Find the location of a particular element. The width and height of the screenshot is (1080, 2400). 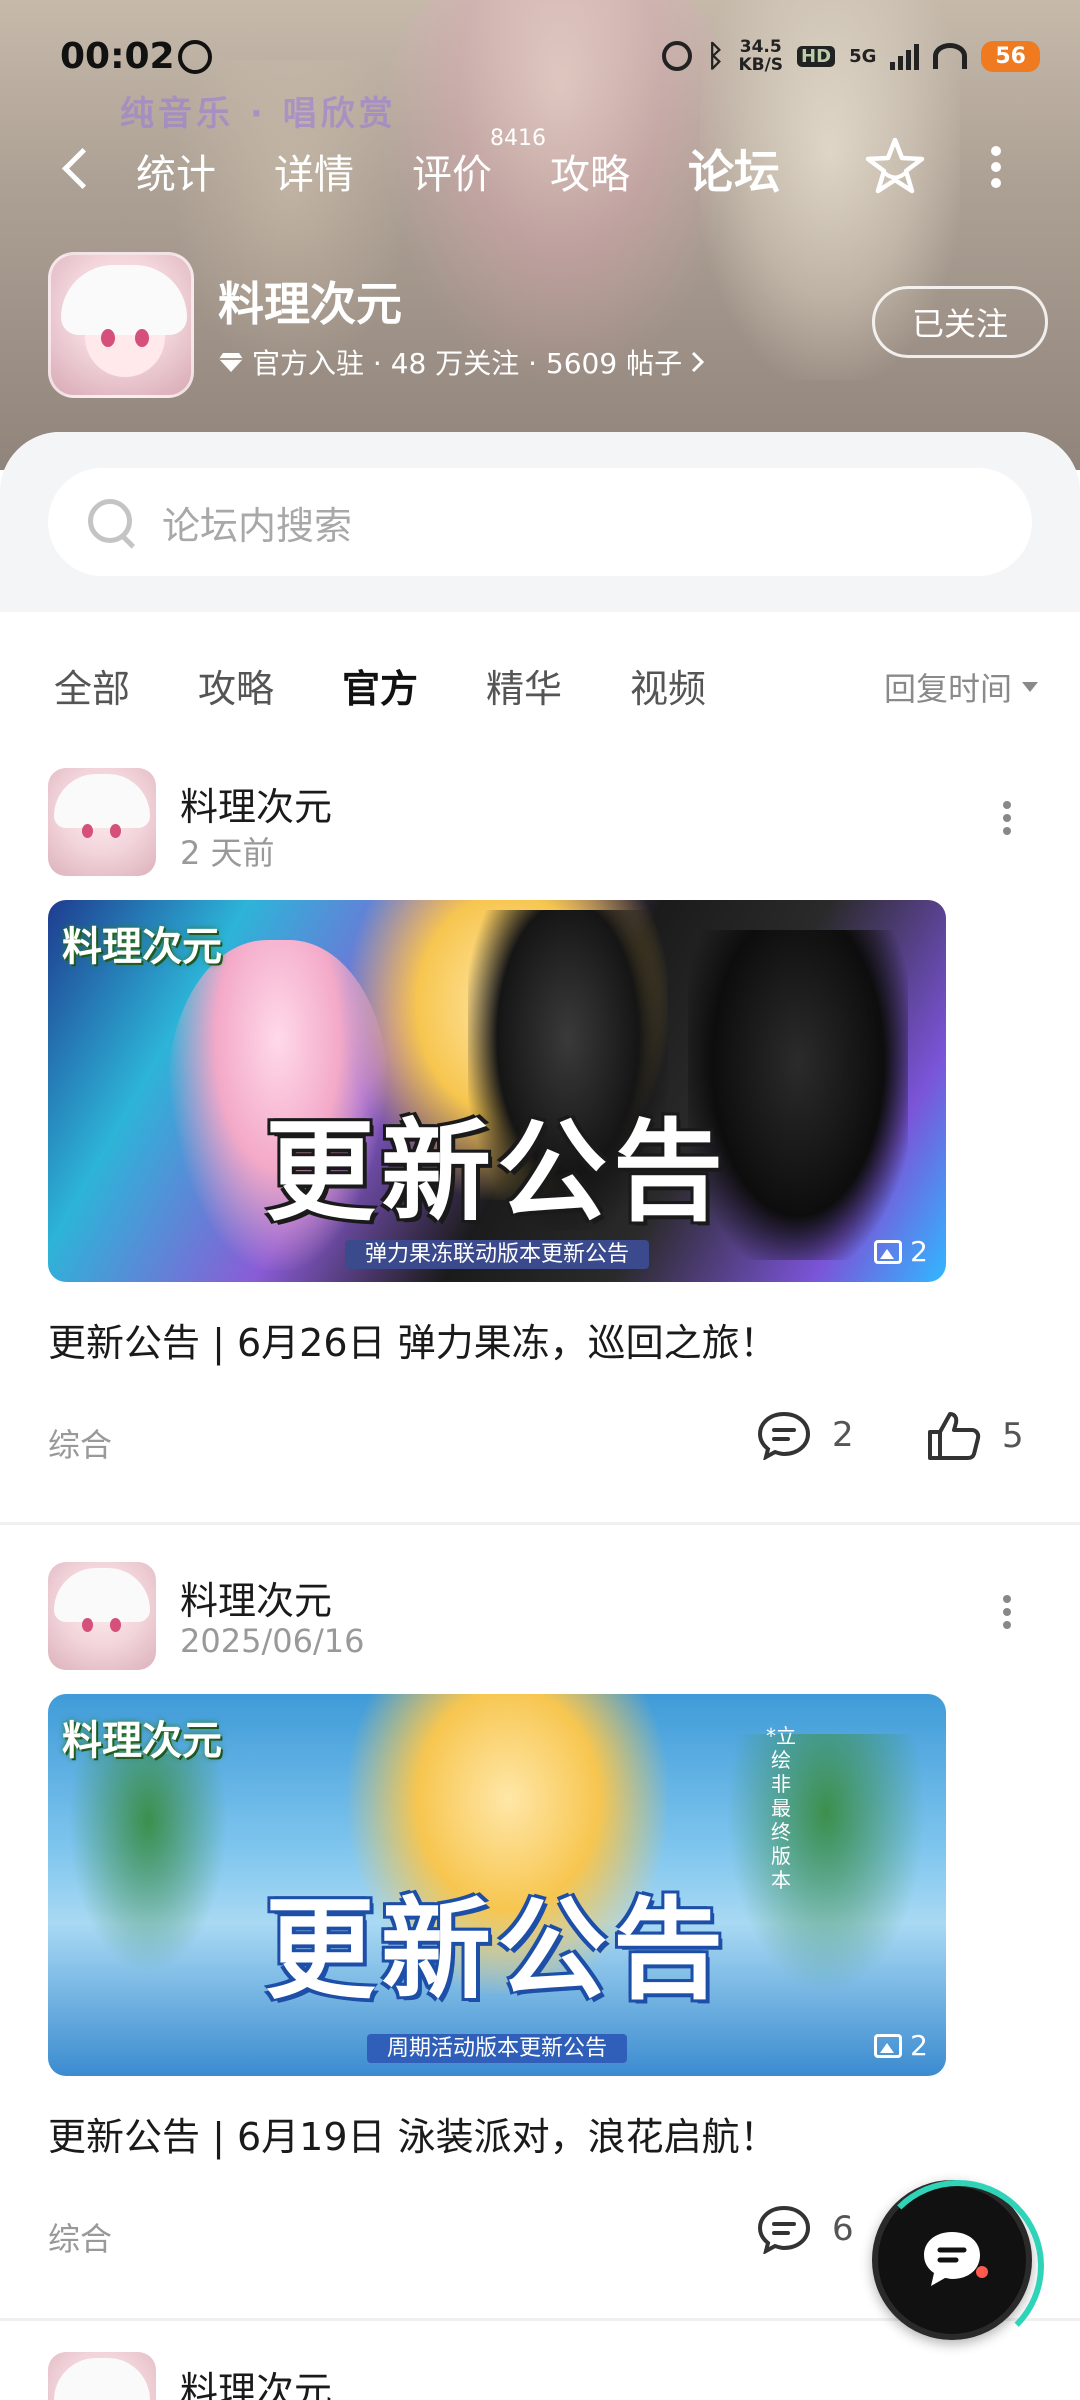

like-button: 5 is located at coordinates (975, 1436).